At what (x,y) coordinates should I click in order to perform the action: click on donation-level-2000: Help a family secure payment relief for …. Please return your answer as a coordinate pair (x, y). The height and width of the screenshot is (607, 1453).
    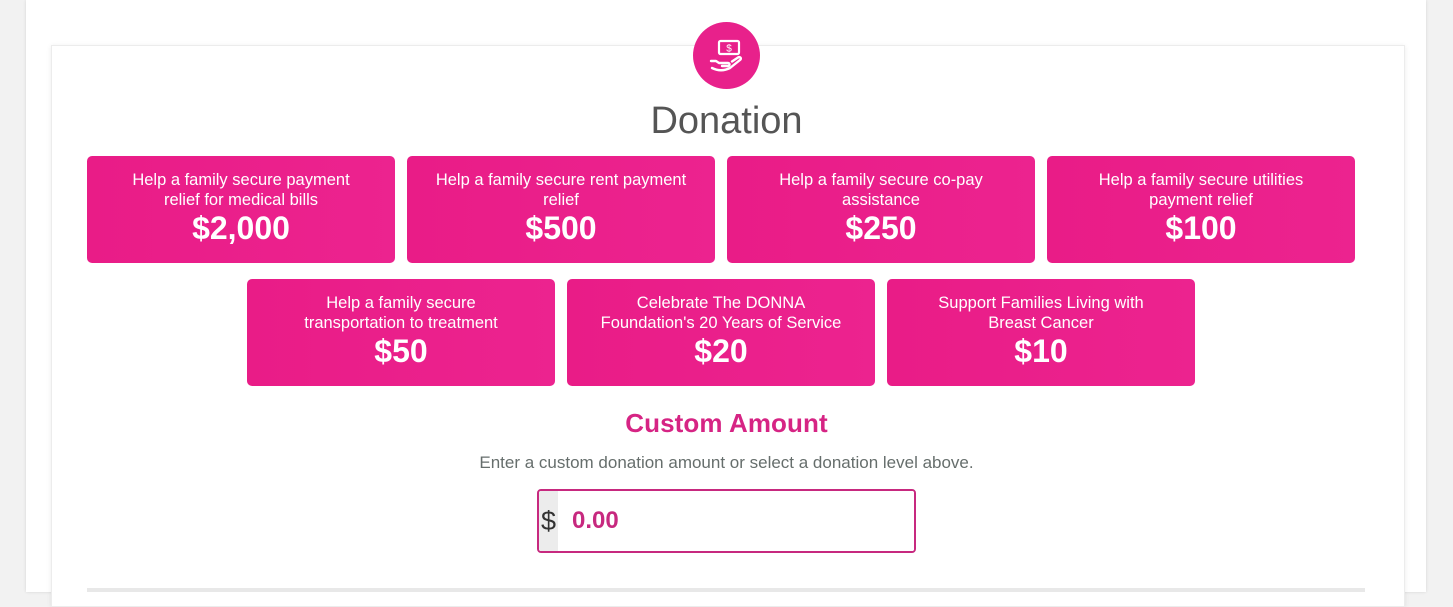
    Looking at the image, I should click on (241, 209).